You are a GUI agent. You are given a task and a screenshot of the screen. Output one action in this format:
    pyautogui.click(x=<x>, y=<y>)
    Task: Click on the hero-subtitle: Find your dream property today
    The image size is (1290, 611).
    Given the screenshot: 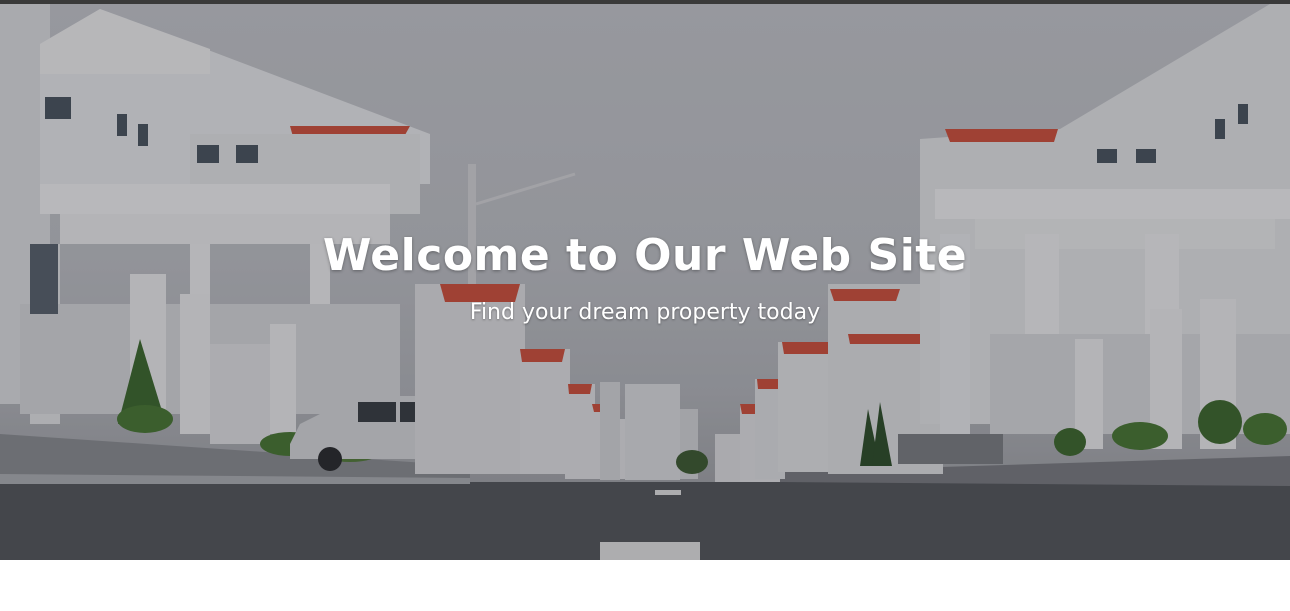 What is the action you would take?
    pyautogui.click(x=645, y=312)
    